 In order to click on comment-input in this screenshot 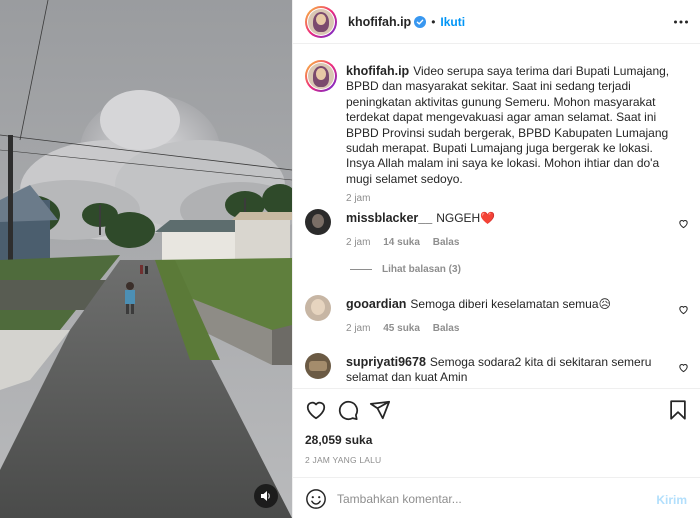, I will do `click(487, 499)`.